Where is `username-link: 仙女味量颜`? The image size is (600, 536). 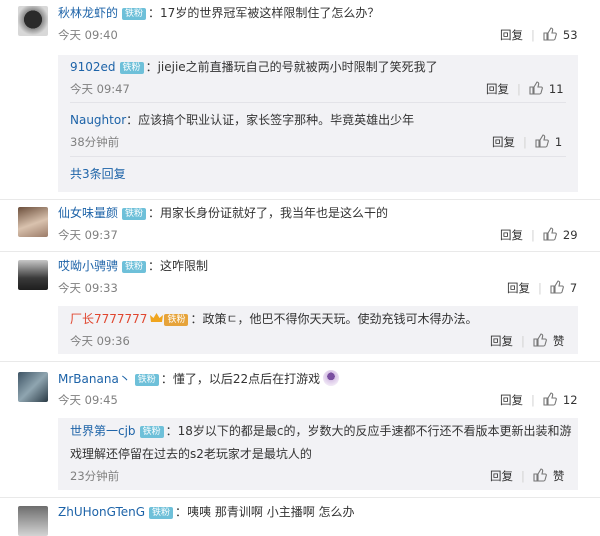
username-link: 仙女味量颜 is located at coordinates (88, 213).